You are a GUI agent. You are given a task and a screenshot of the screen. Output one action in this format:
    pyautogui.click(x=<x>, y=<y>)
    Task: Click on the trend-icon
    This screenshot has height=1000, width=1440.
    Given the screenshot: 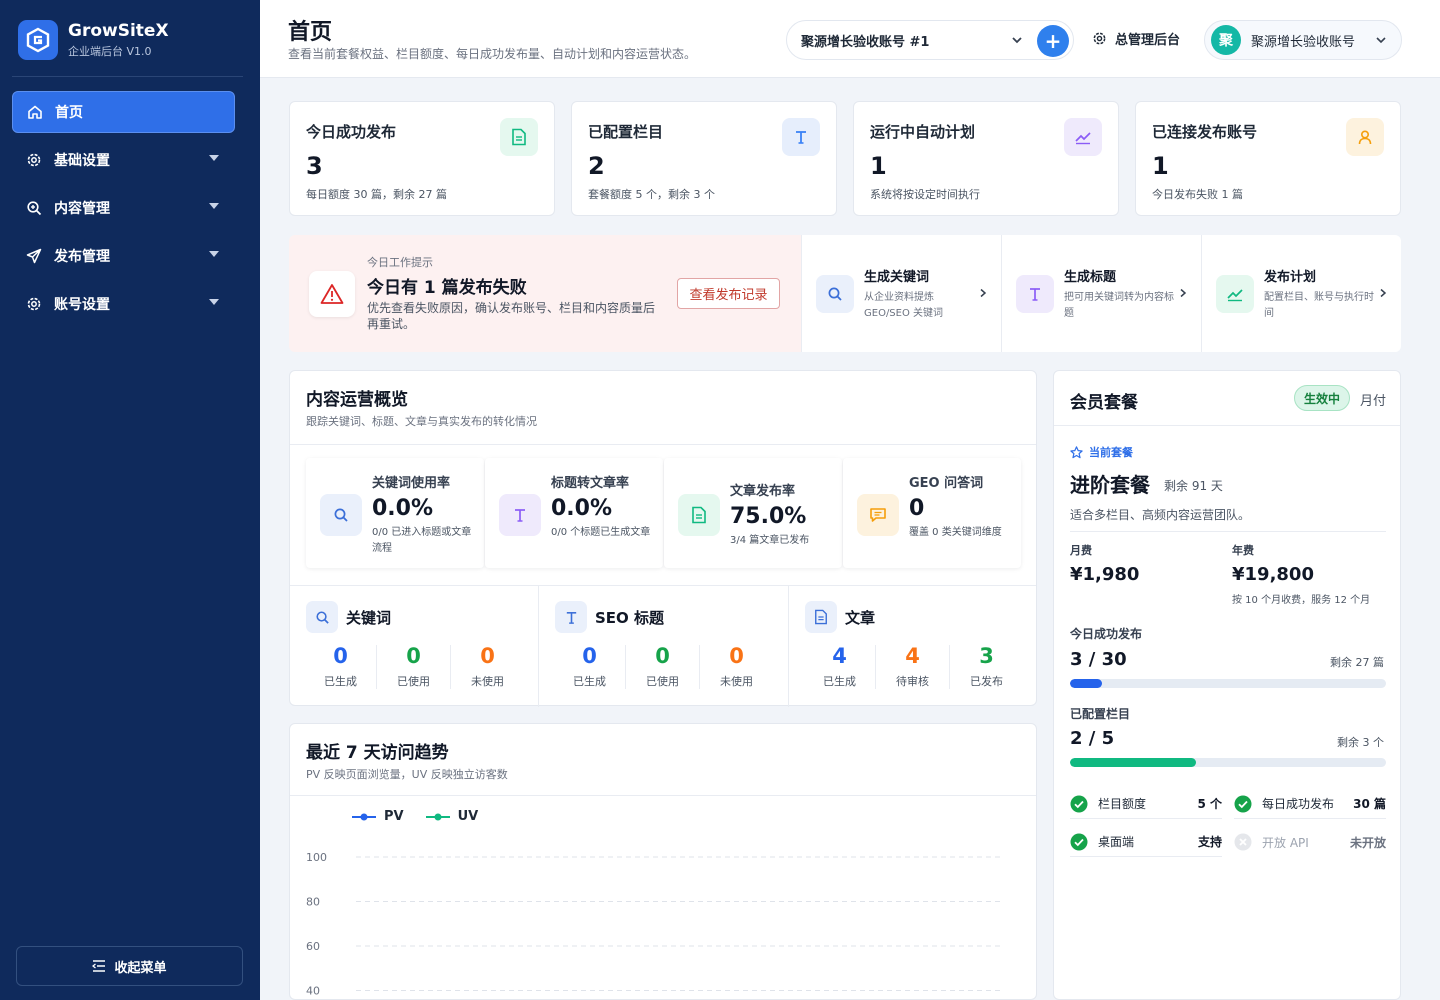 What is the action you would take?
    pyautogui.click(x=1083, y=137)
    